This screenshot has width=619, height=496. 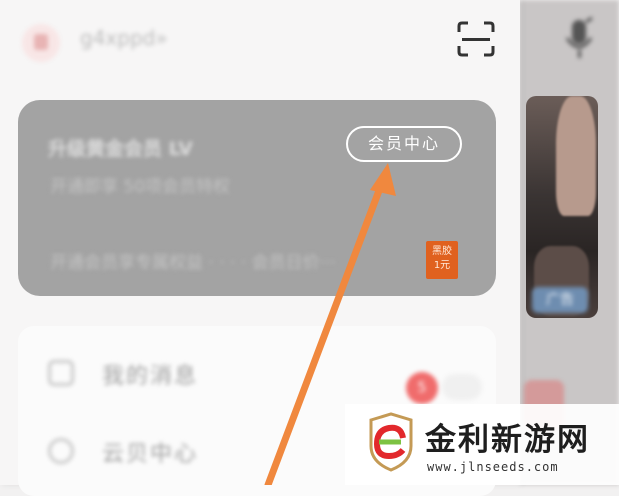 What do you see at coordinates (493, 467) in the screenshot?
I see `watermark-url: www.jlnseeds.com` at bounding box center [493, 467].